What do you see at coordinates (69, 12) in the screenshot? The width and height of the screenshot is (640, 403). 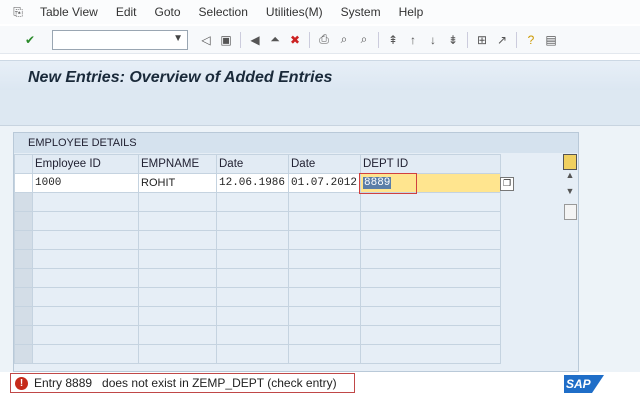 I see `menu-table-view: Table View` at bounding box center [69, 12].